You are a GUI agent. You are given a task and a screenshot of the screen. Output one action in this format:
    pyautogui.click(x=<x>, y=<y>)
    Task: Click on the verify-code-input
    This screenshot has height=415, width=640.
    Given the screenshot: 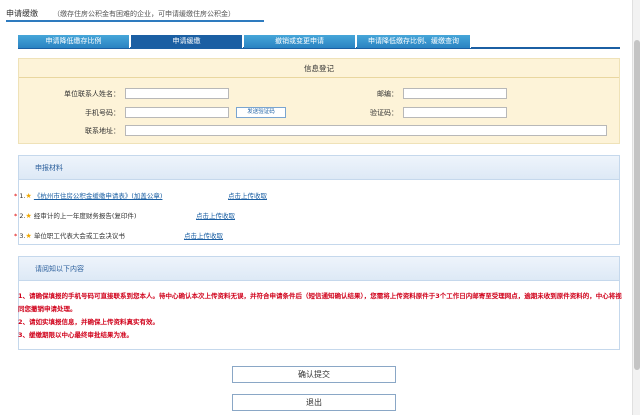 What is the action you would take?
    pyautogui.click(x=455, y=112)
    